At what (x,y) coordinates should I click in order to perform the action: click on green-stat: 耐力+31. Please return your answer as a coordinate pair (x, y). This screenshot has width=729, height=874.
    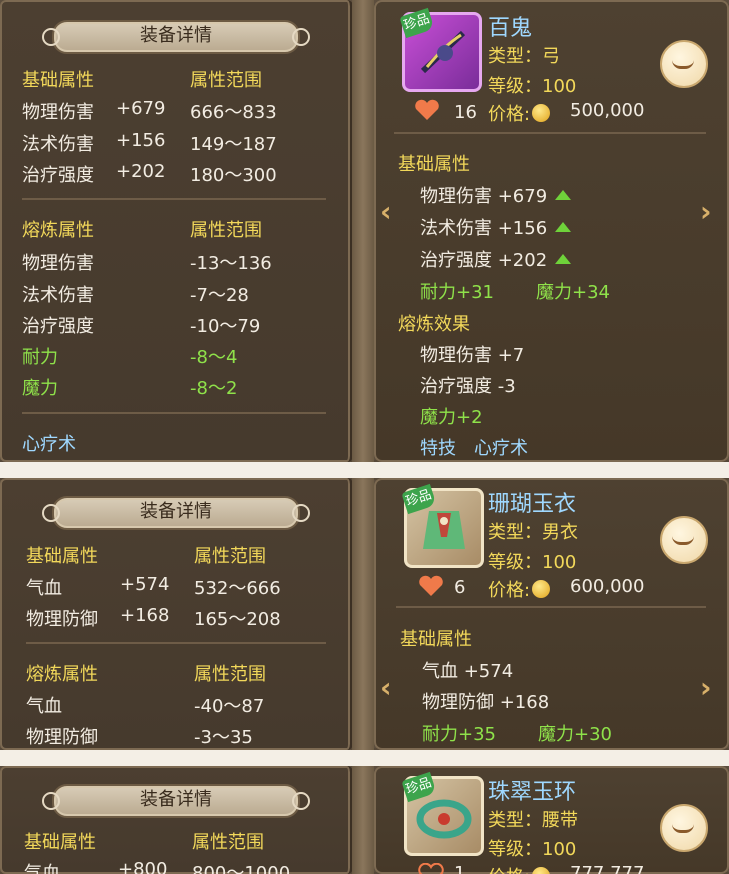
    Looking at the image, I should click on (457, 292).